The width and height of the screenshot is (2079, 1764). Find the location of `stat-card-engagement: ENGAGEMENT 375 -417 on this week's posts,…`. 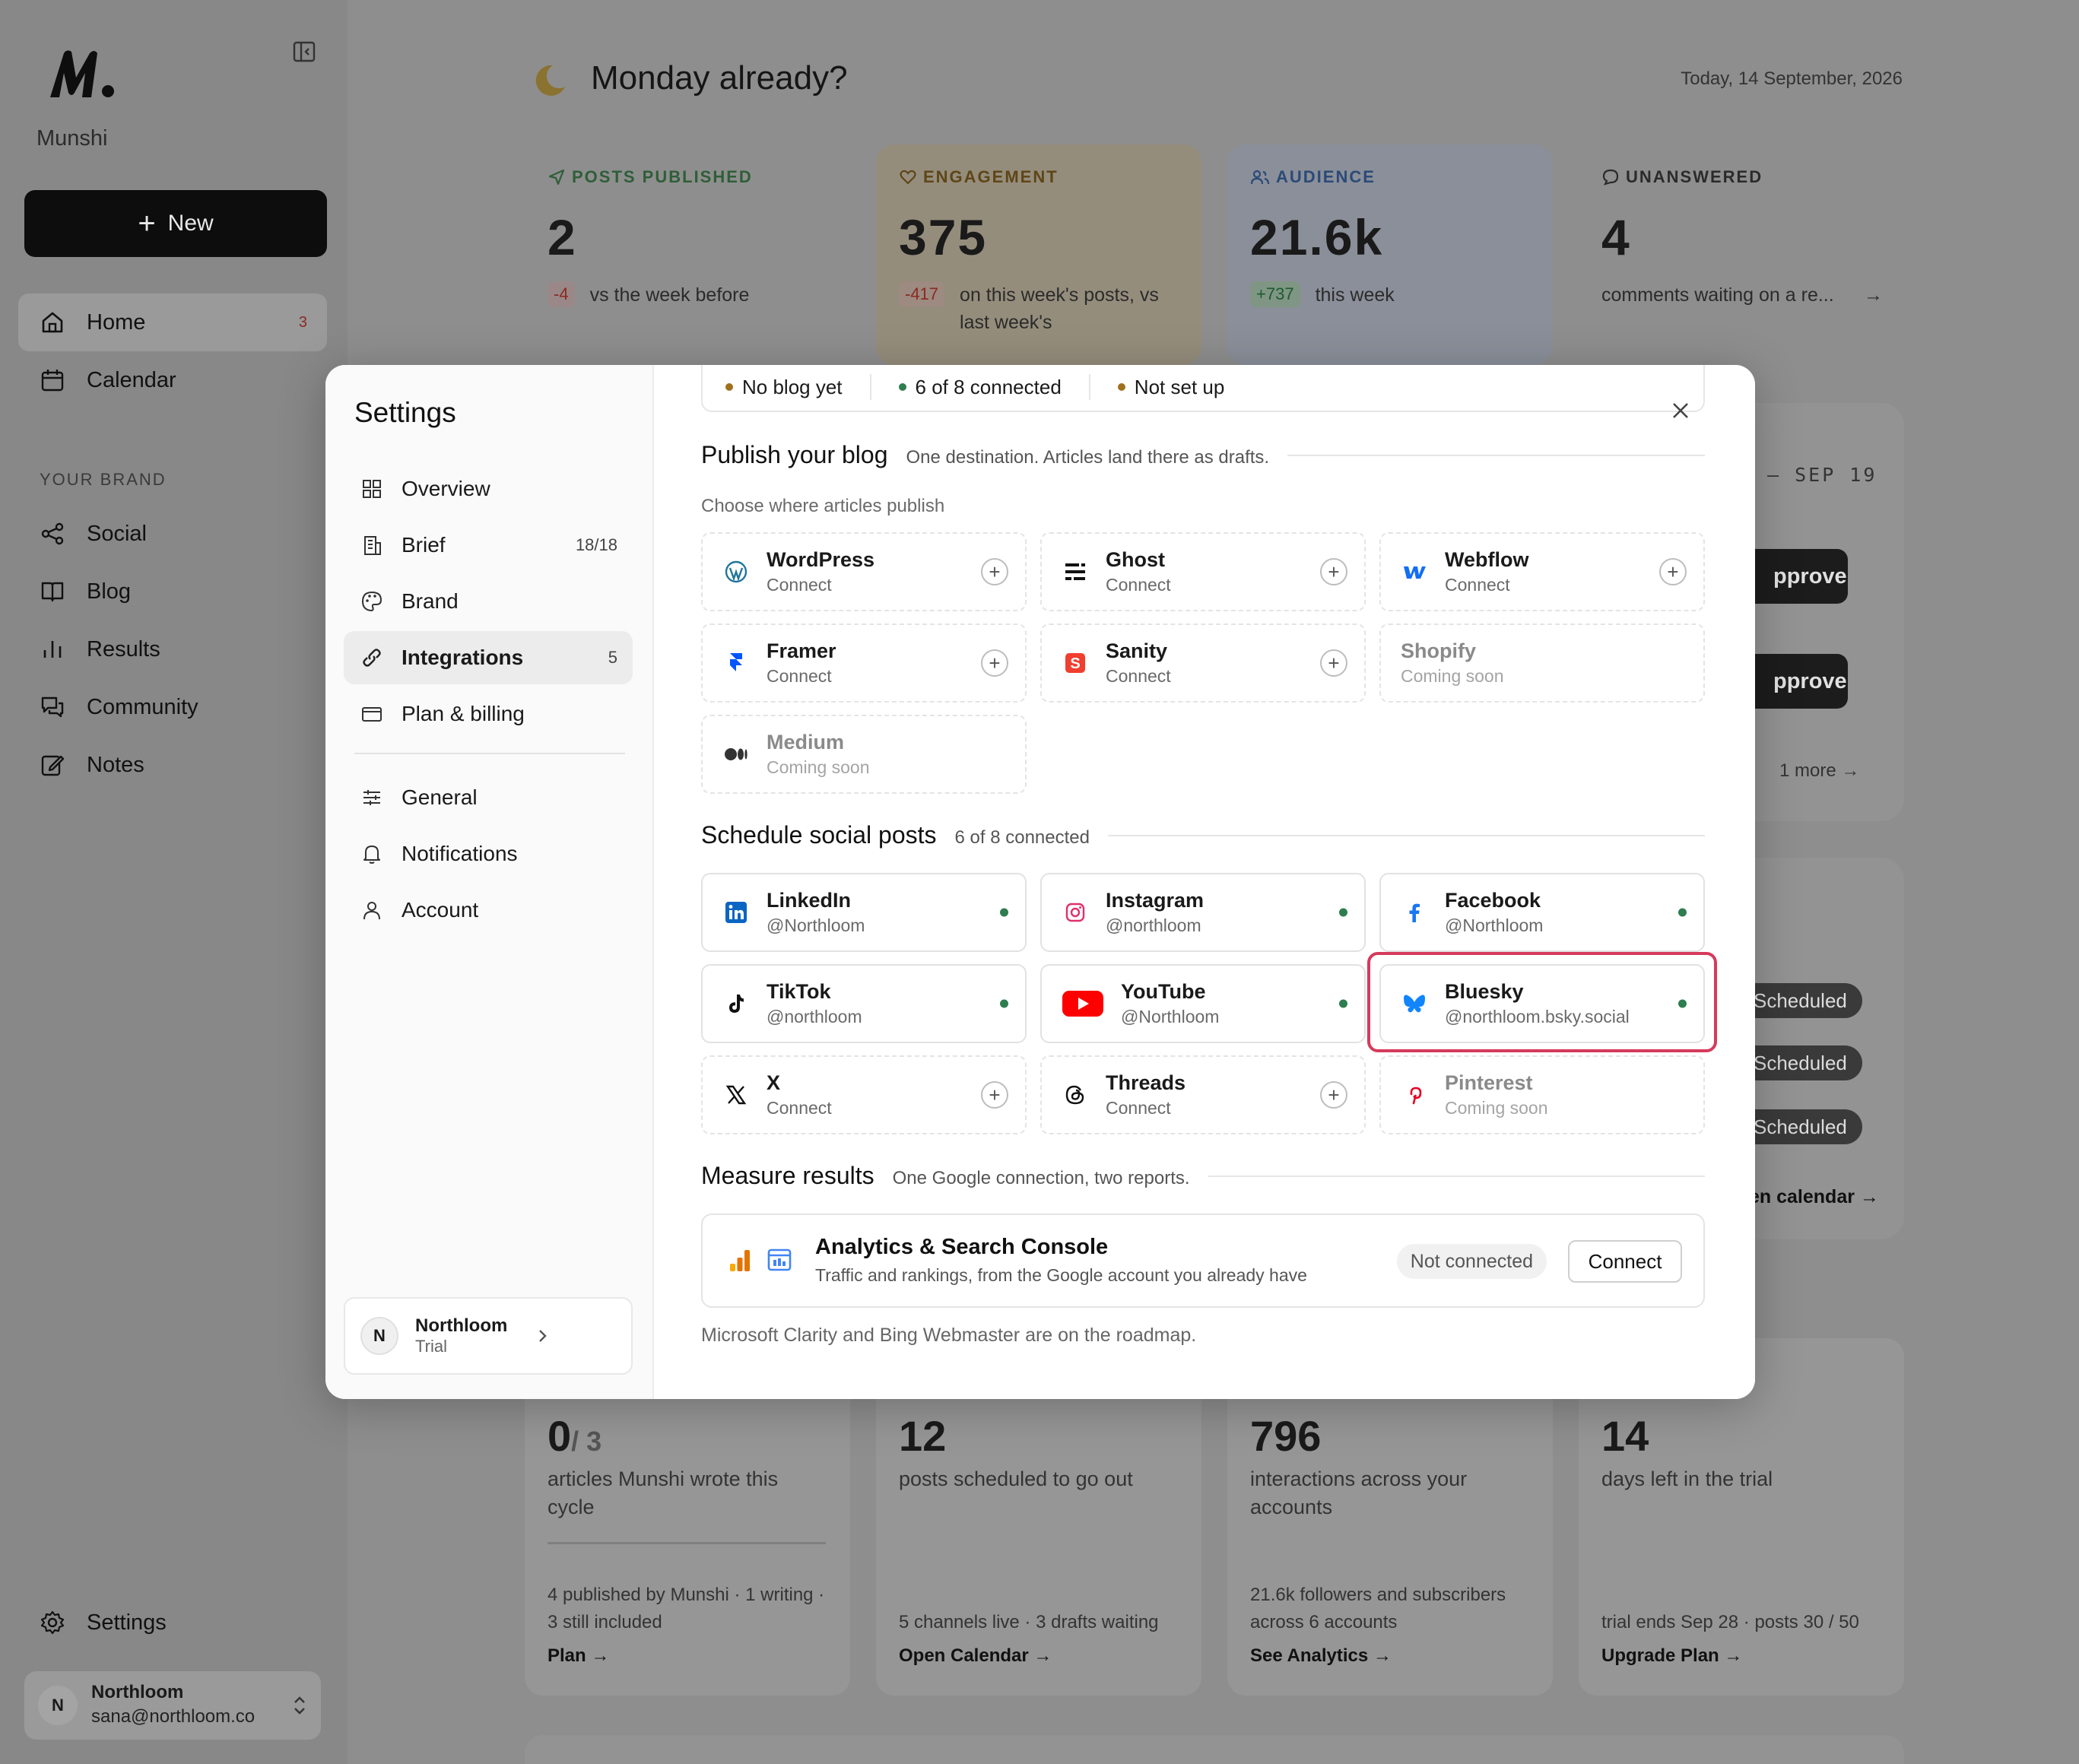

stat-card-engagement: ENGAGEMENT 375 -417 on this week's posts,… is located at coordinates (1038, 254).